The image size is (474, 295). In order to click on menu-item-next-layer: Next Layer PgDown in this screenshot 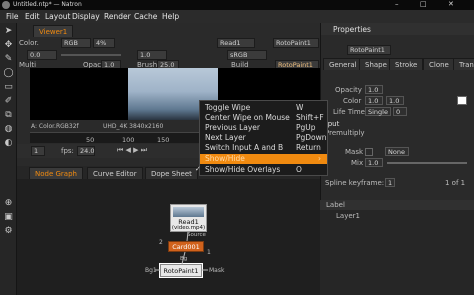, I will do `click(263, 138)`.